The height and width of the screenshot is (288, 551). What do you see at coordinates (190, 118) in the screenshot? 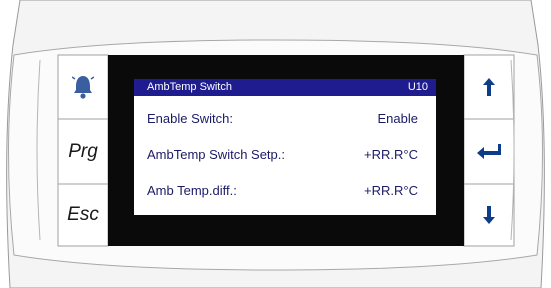
I see `setting-label: Enable Switch:` at bounding box center [190, 118].